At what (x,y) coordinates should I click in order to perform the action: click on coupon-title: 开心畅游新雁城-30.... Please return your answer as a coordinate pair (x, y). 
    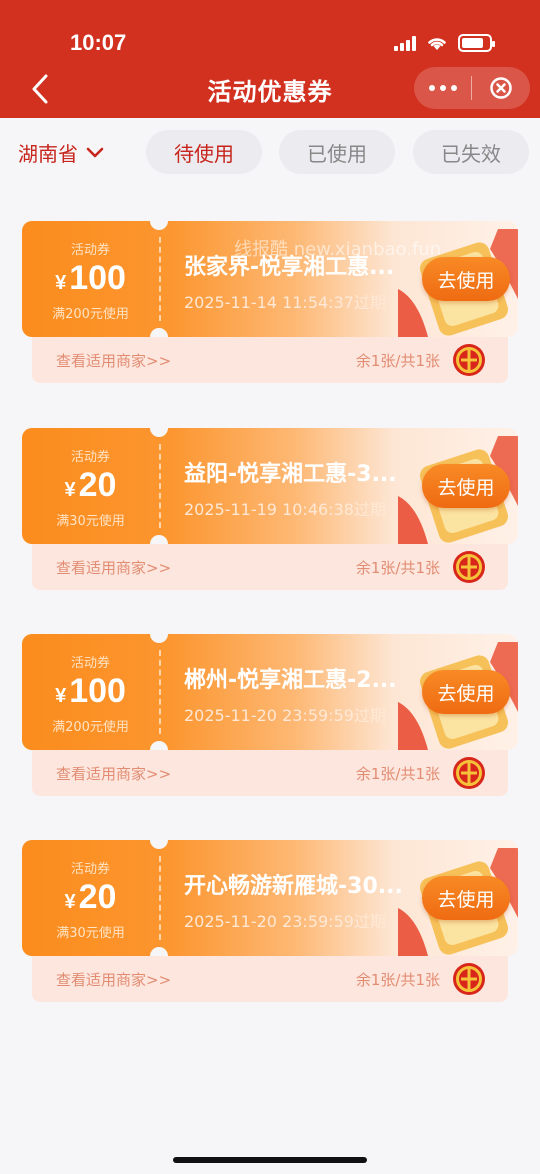
    Looking at the image, I should click on (293, 886).